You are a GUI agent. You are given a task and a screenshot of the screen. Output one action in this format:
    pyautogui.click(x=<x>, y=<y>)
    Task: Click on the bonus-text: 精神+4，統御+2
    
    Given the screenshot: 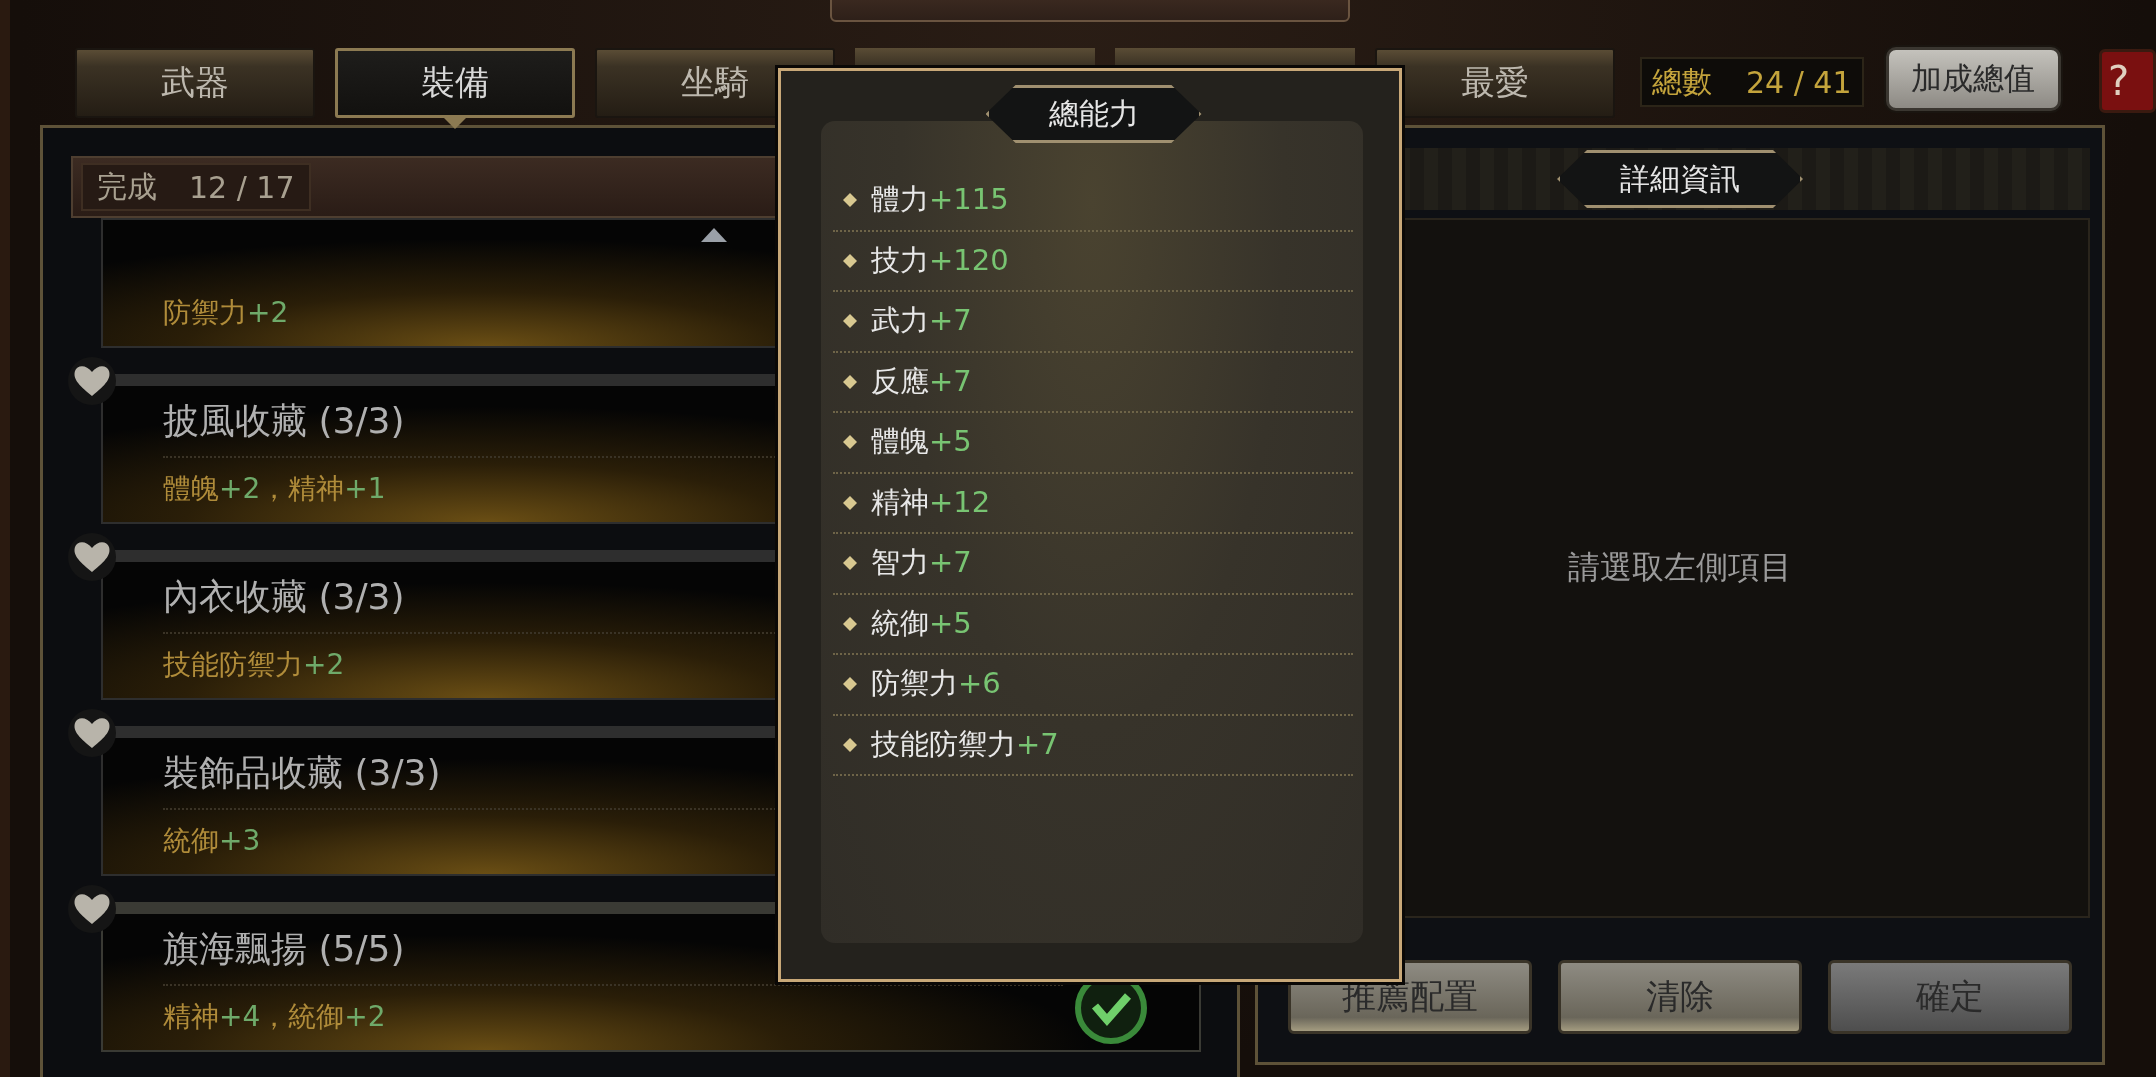 What is the action you would take?
    pyautogui.click(x=274, y=1017)
    